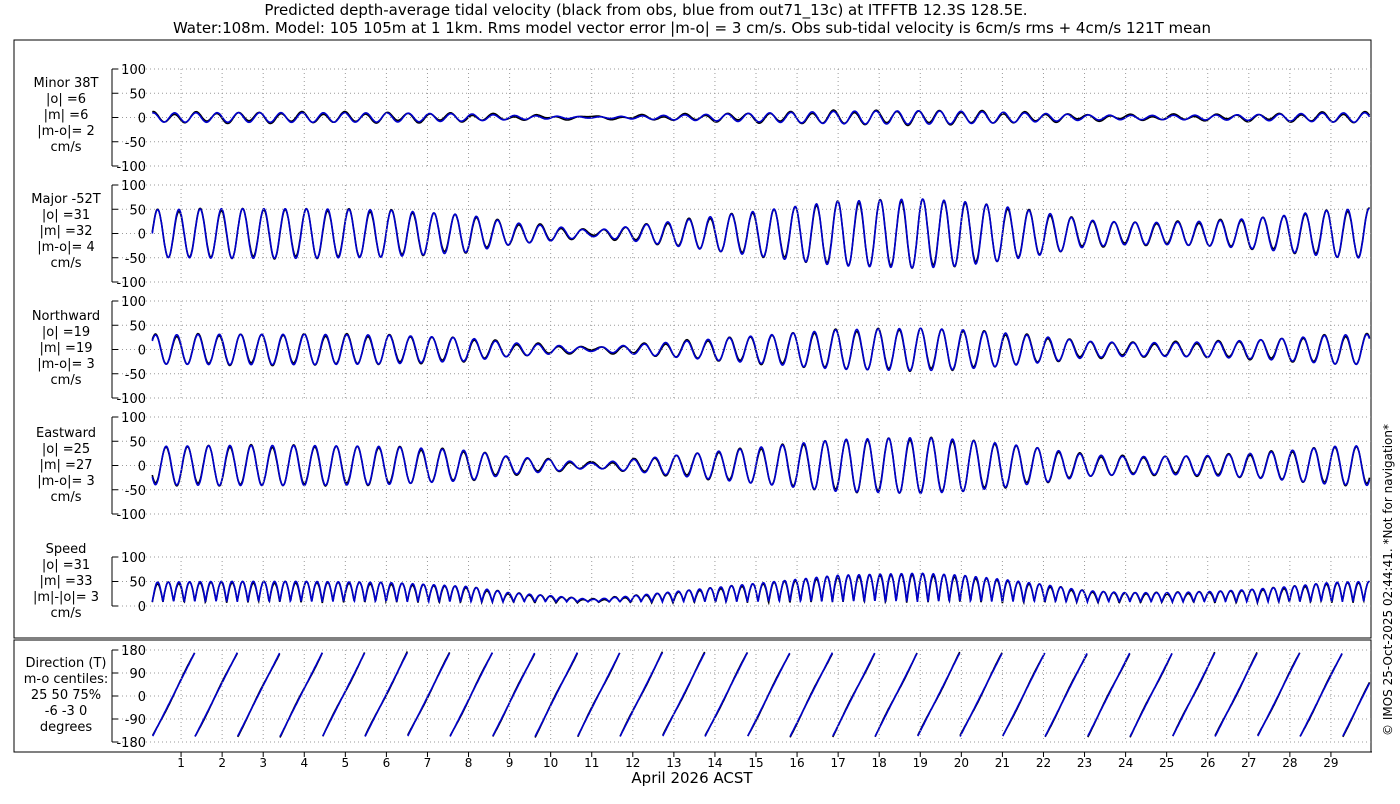 This screenshot has height=804, width=1400. What do you see at coordinates (920, 763) in the screenshot?
I see `x-tick-label: 19` at bounding box center [920, 763].